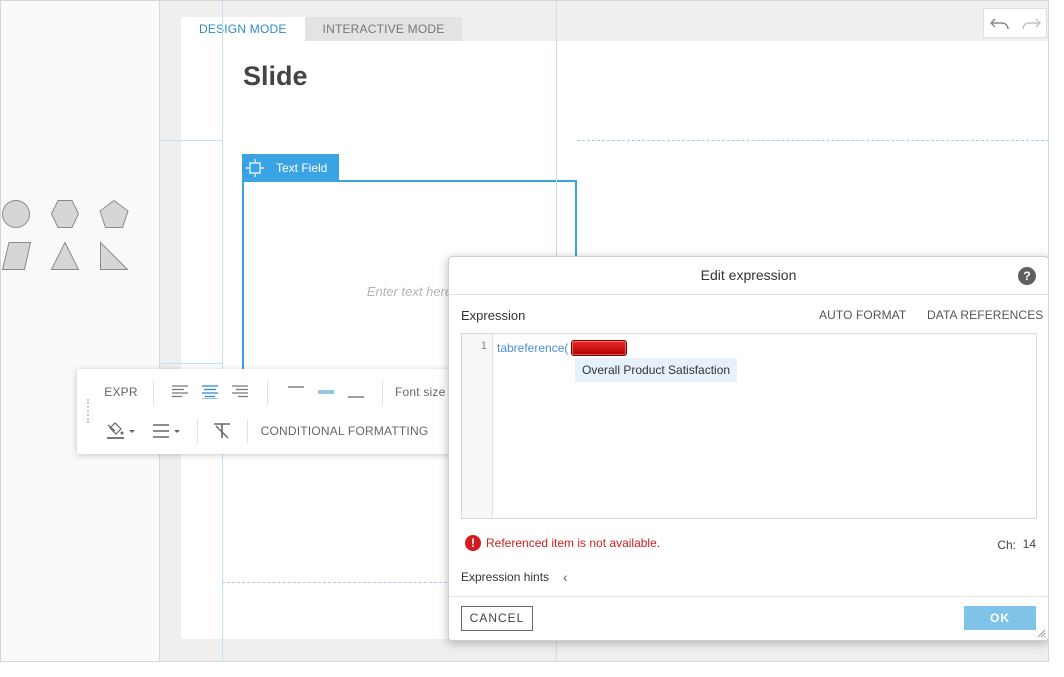 This screenshot has width=1064, height=677. I want to click on font-size-field: Font size, so click(421, 392).